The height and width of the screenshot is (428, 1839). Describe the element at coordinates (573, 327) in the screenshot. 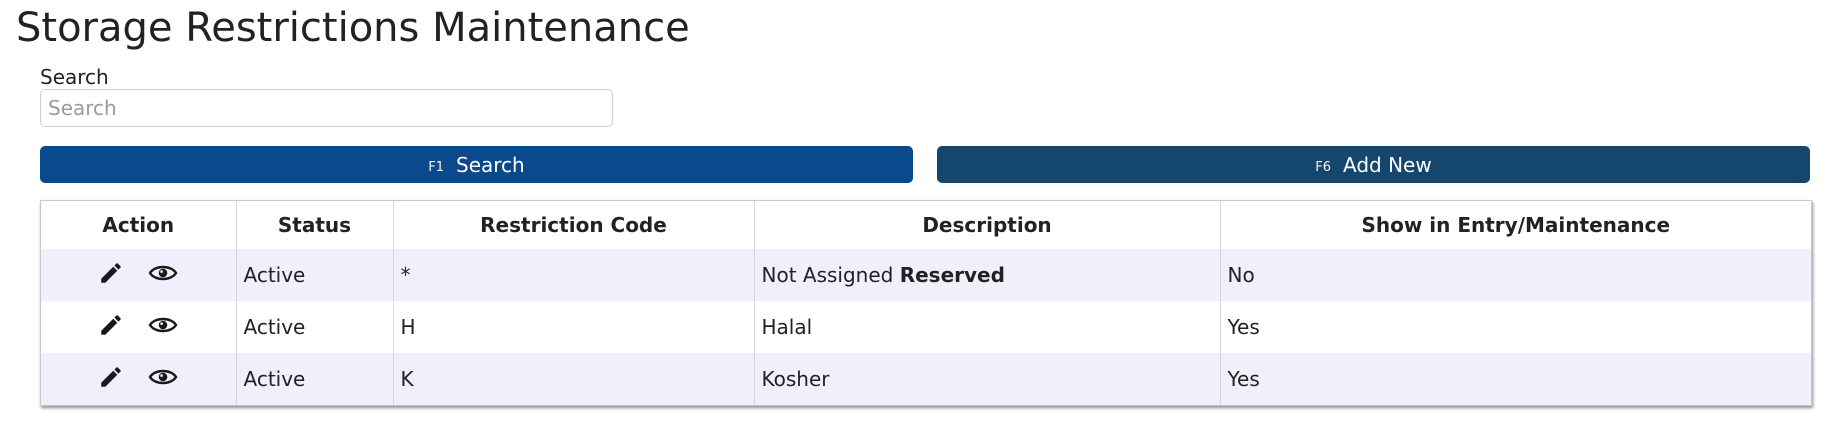

I see `restriction-code-cell: H` at that location.